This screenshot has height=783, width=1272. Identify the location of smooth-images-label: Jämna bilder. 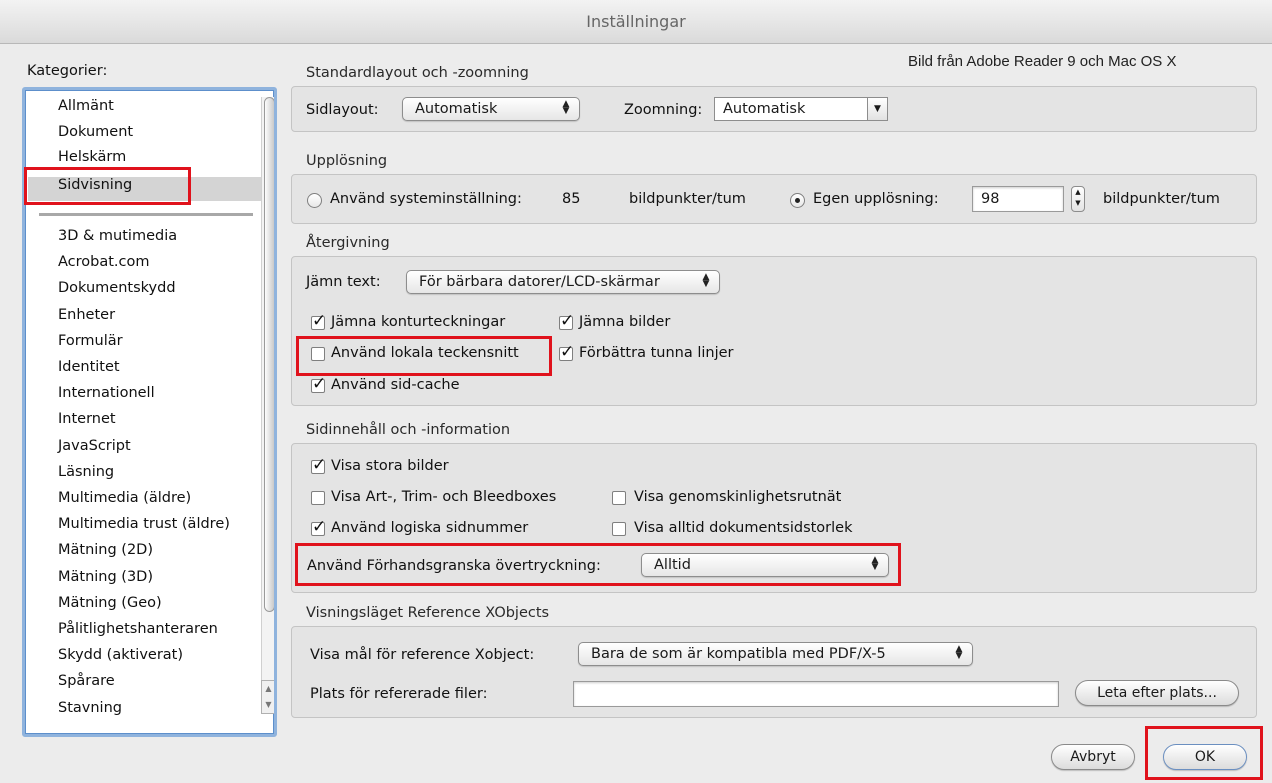
(625, 322).